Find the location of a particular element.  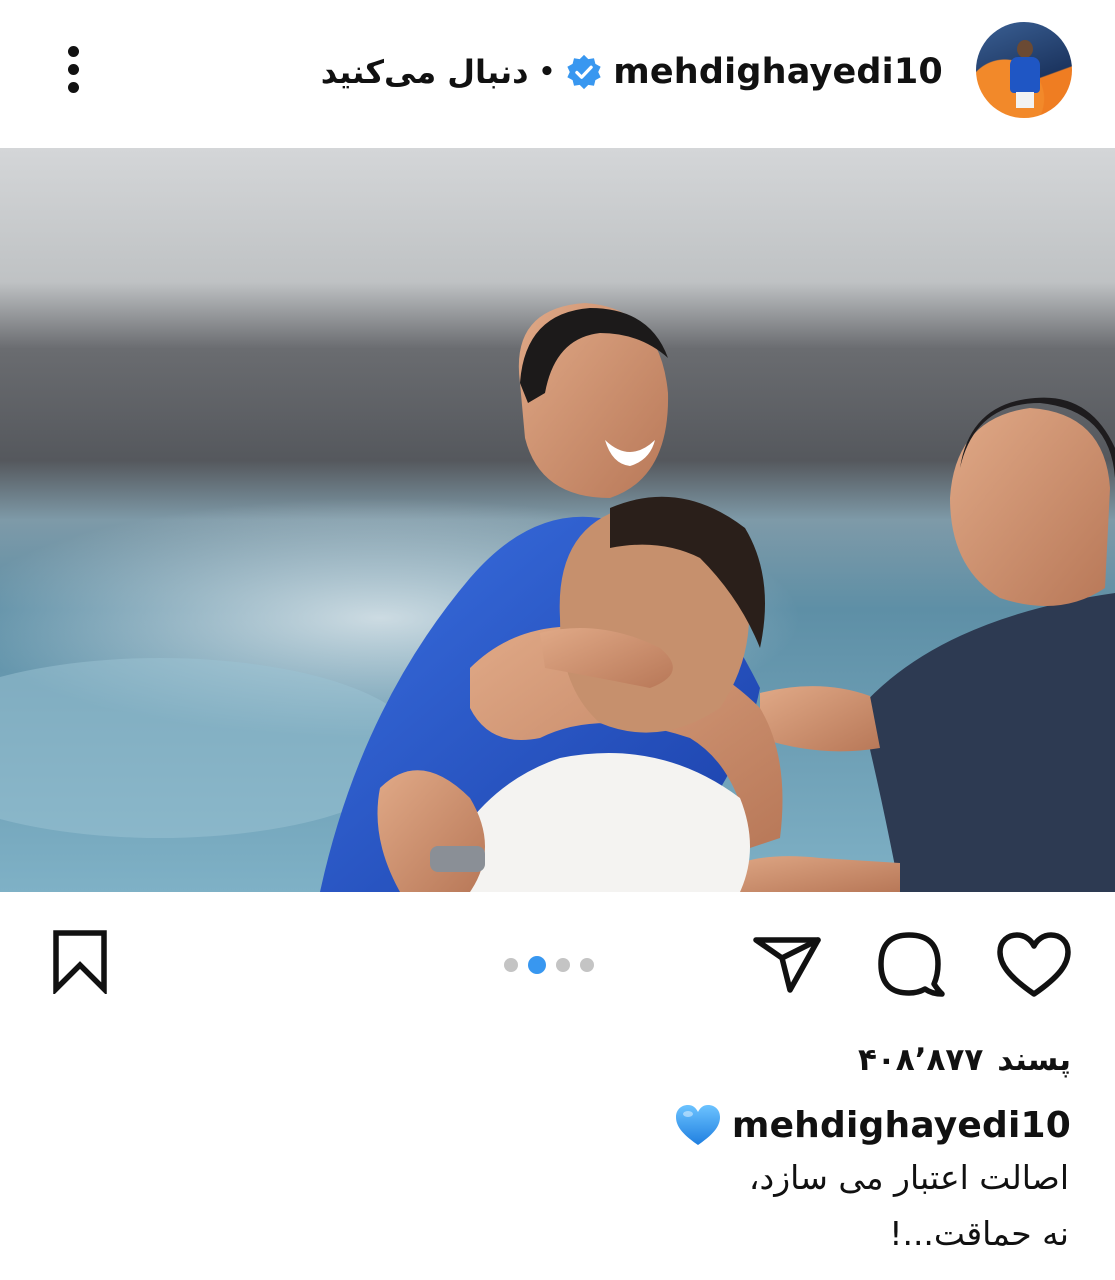

caption-header: mehdighayedi10 is located at coordinates (872, 1125).